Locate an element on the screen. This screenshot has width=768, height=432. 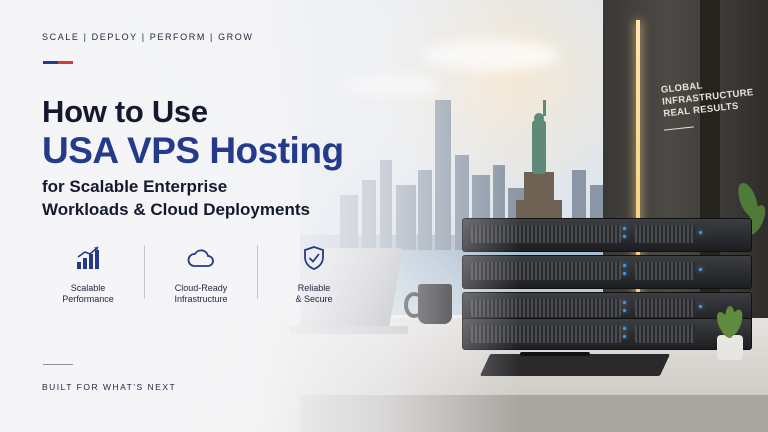
feature-scalable-performance: Scalable Performance is located at coordinates (88, 274).